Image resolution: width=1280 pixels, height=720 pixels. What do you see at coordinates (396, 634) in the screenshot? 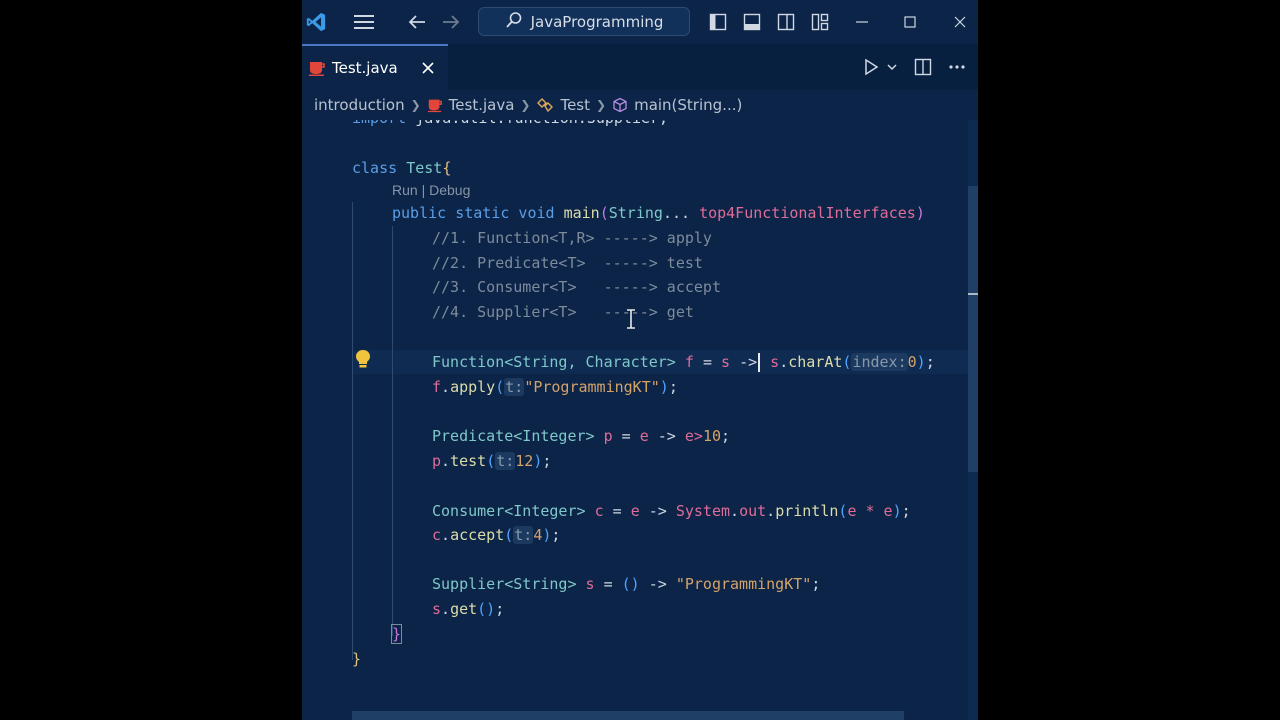
I see `code-line-method-close: }` at bounding box center [396, 634].